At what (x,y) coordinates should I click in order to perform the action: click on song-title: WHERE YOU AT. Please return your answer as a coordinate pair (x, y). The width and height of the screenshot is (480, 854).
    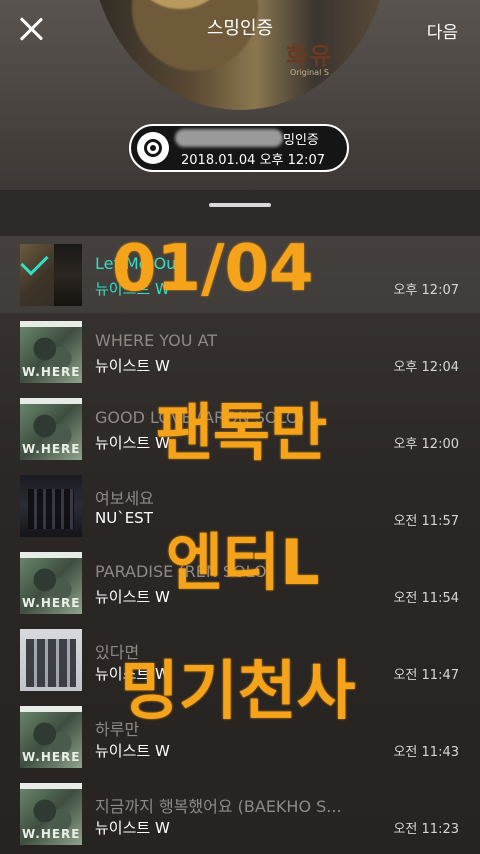
    Looking at the image, I should click on (156, 340).